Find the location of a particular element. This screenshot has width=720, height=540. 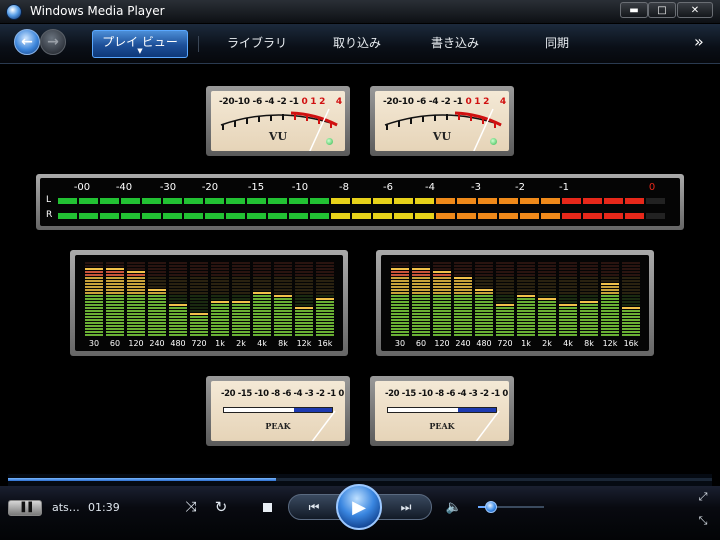

tab-now-playing: プレイ ビュー ▼ is located at coordinates (140, 44).